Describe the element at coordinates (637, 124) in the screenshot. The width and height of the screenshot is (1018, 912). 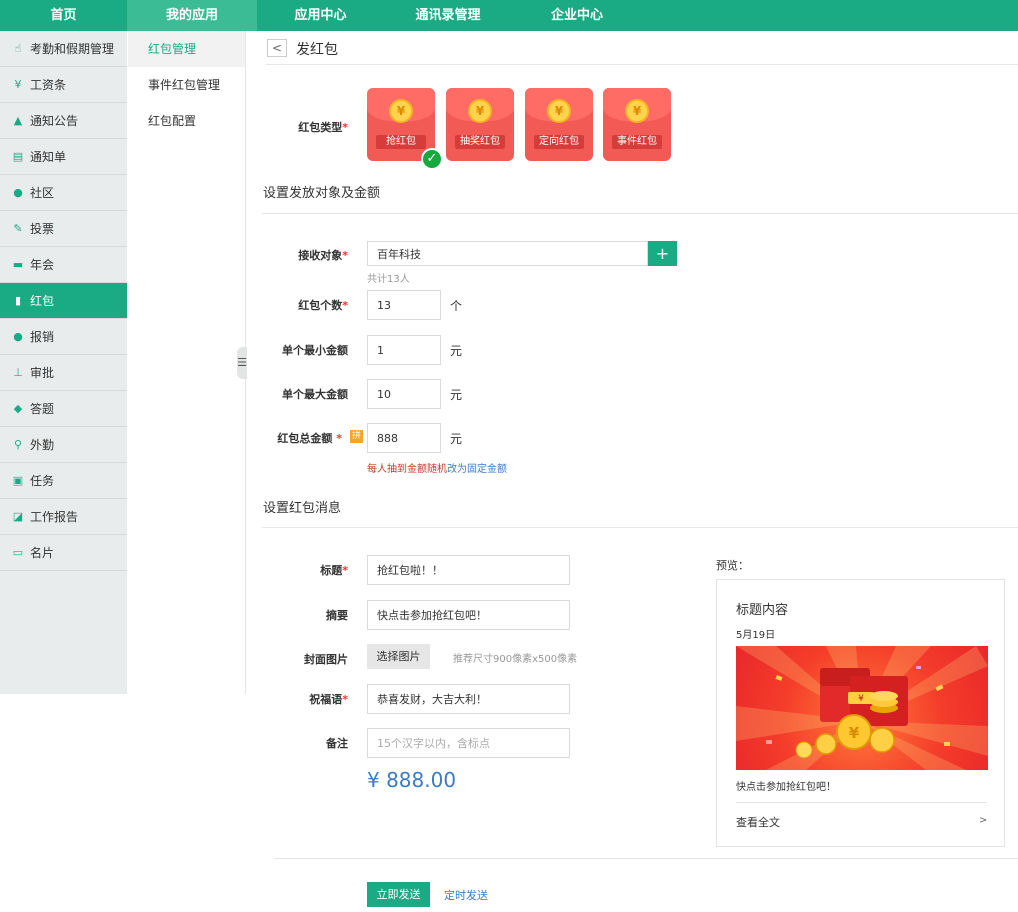
I see `type-option-event: ¥ 事件红包` at that location.